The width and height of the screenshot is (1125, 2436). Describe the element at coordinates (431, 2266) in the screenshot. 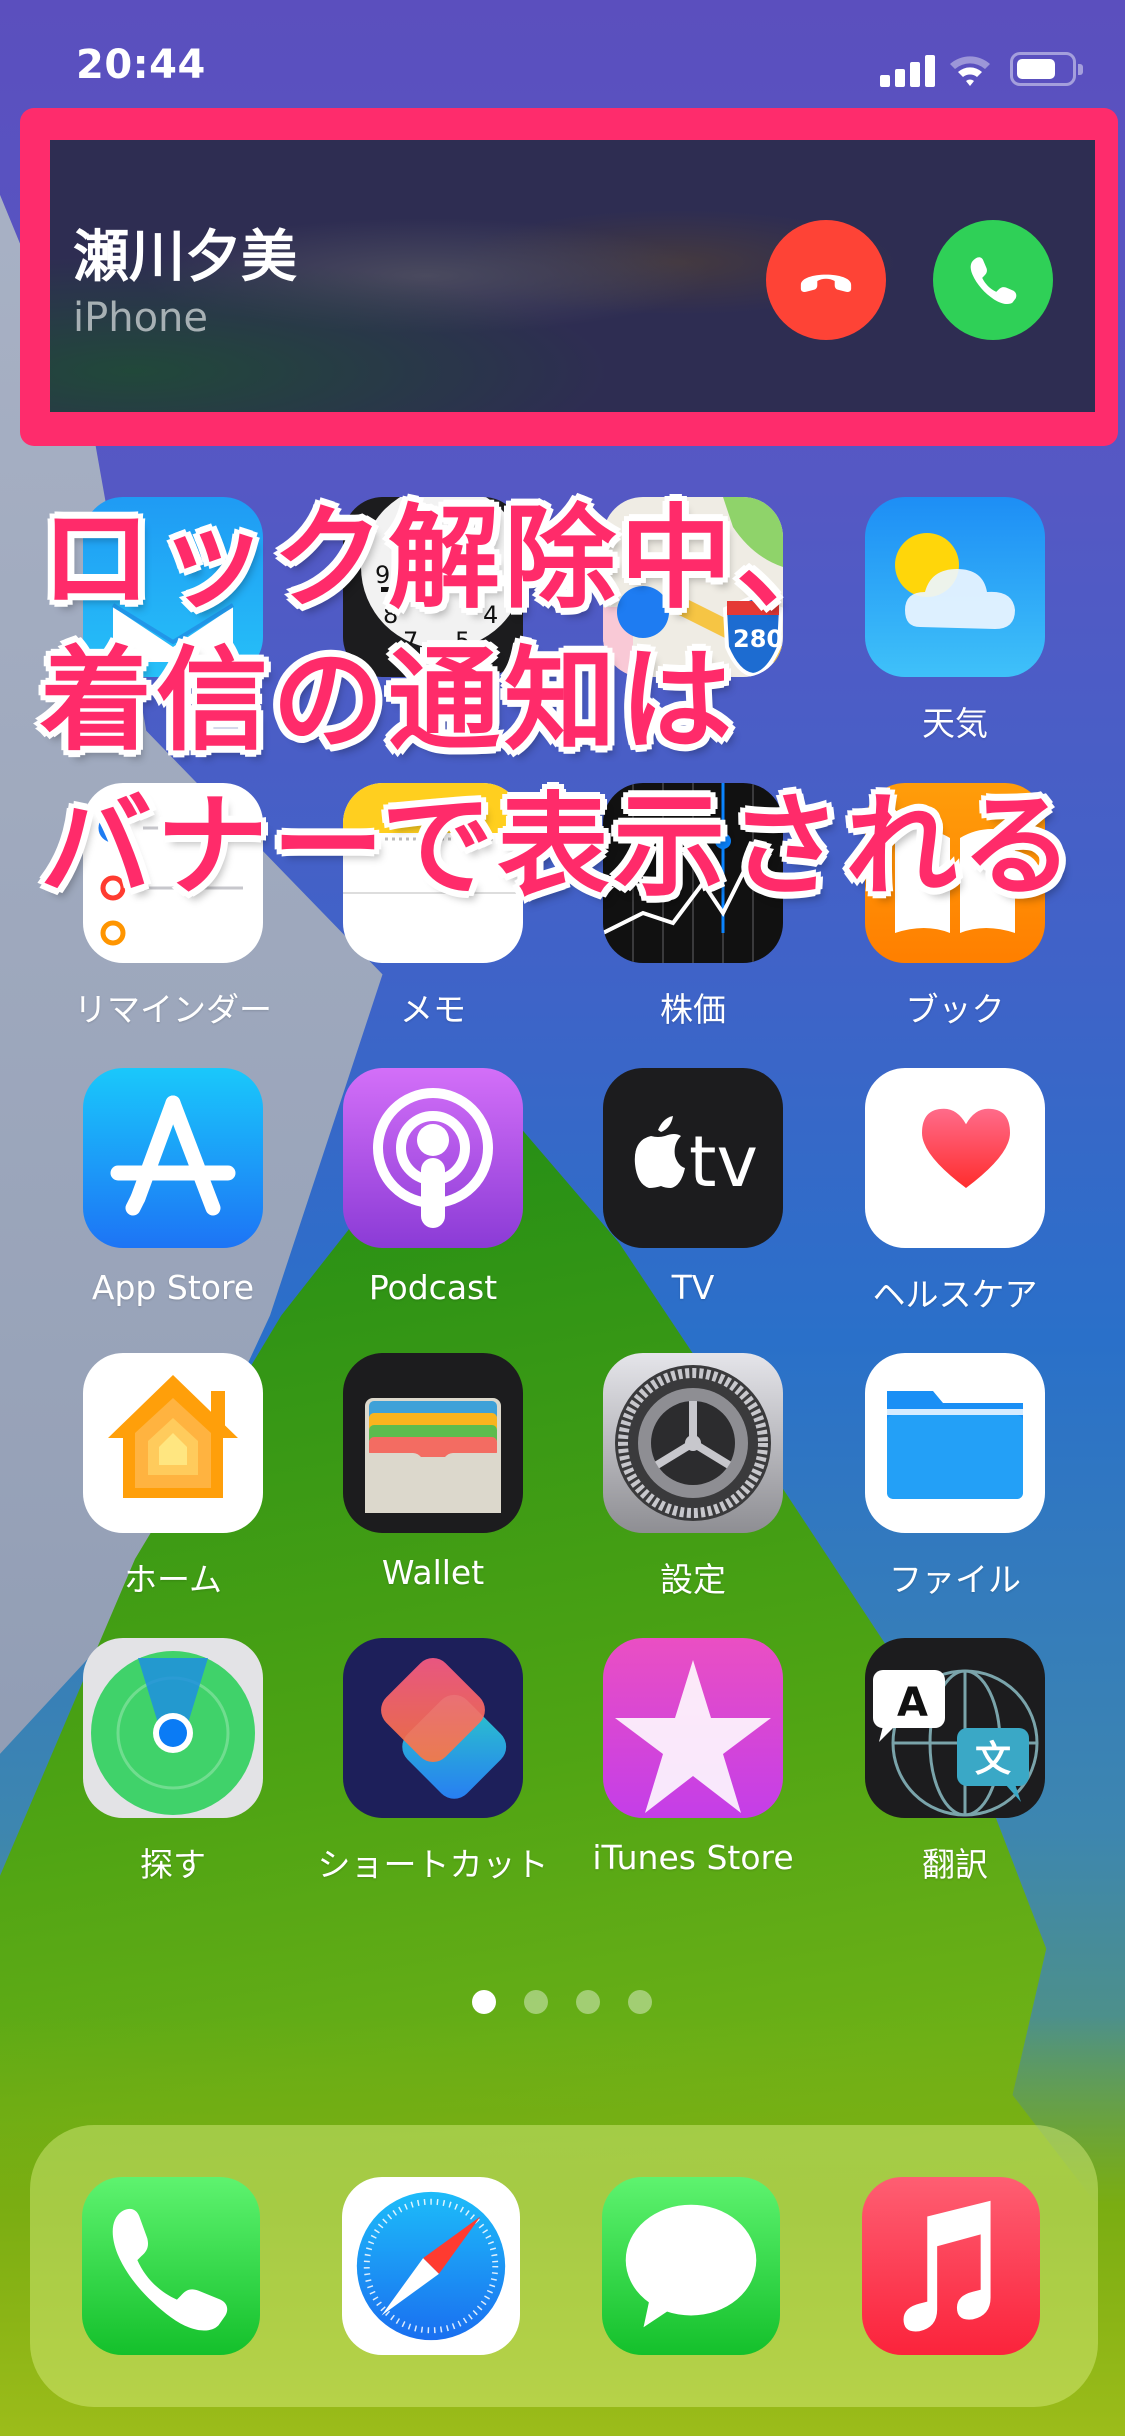

I see `safari-icon` at that location.